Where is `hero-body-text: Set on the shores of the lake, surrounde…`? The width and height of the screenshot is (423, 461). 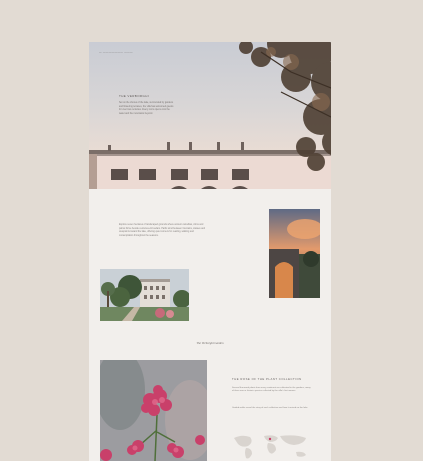 hero-body-text: Set on the shores of the lake, surrounde… is located at coordinates (146, 108).